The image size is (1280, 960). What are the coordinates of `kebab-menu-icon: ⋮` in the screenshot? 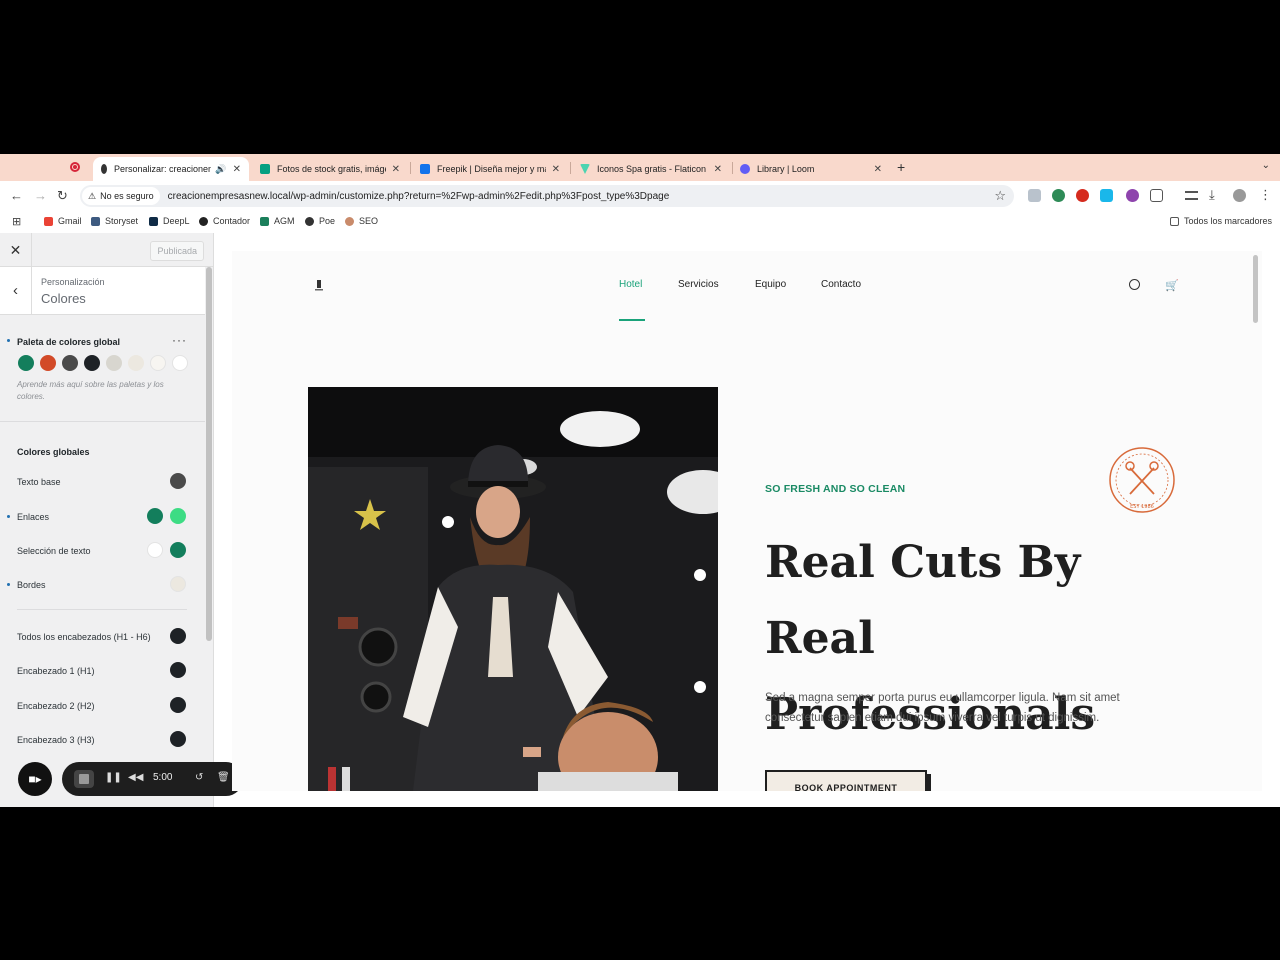 It's located at (1265, 195).